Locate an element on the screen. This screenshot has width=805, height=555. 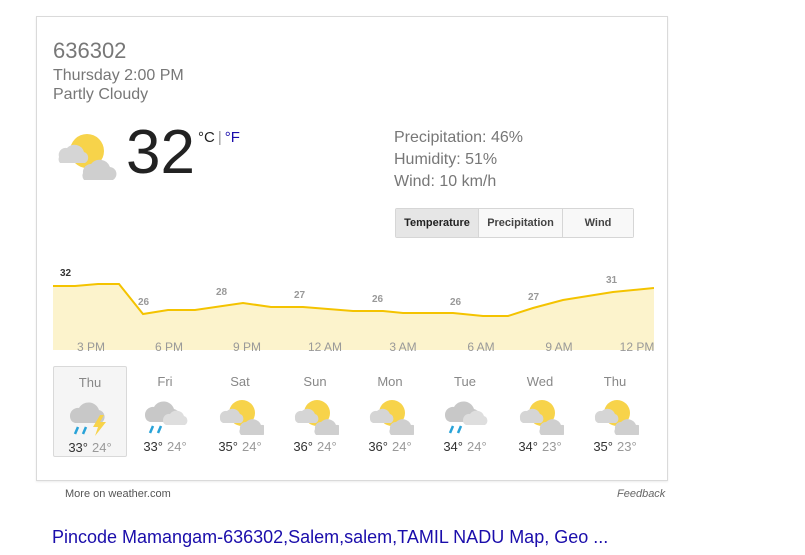
location-title: 636302 is located at coordinates (90, 50).